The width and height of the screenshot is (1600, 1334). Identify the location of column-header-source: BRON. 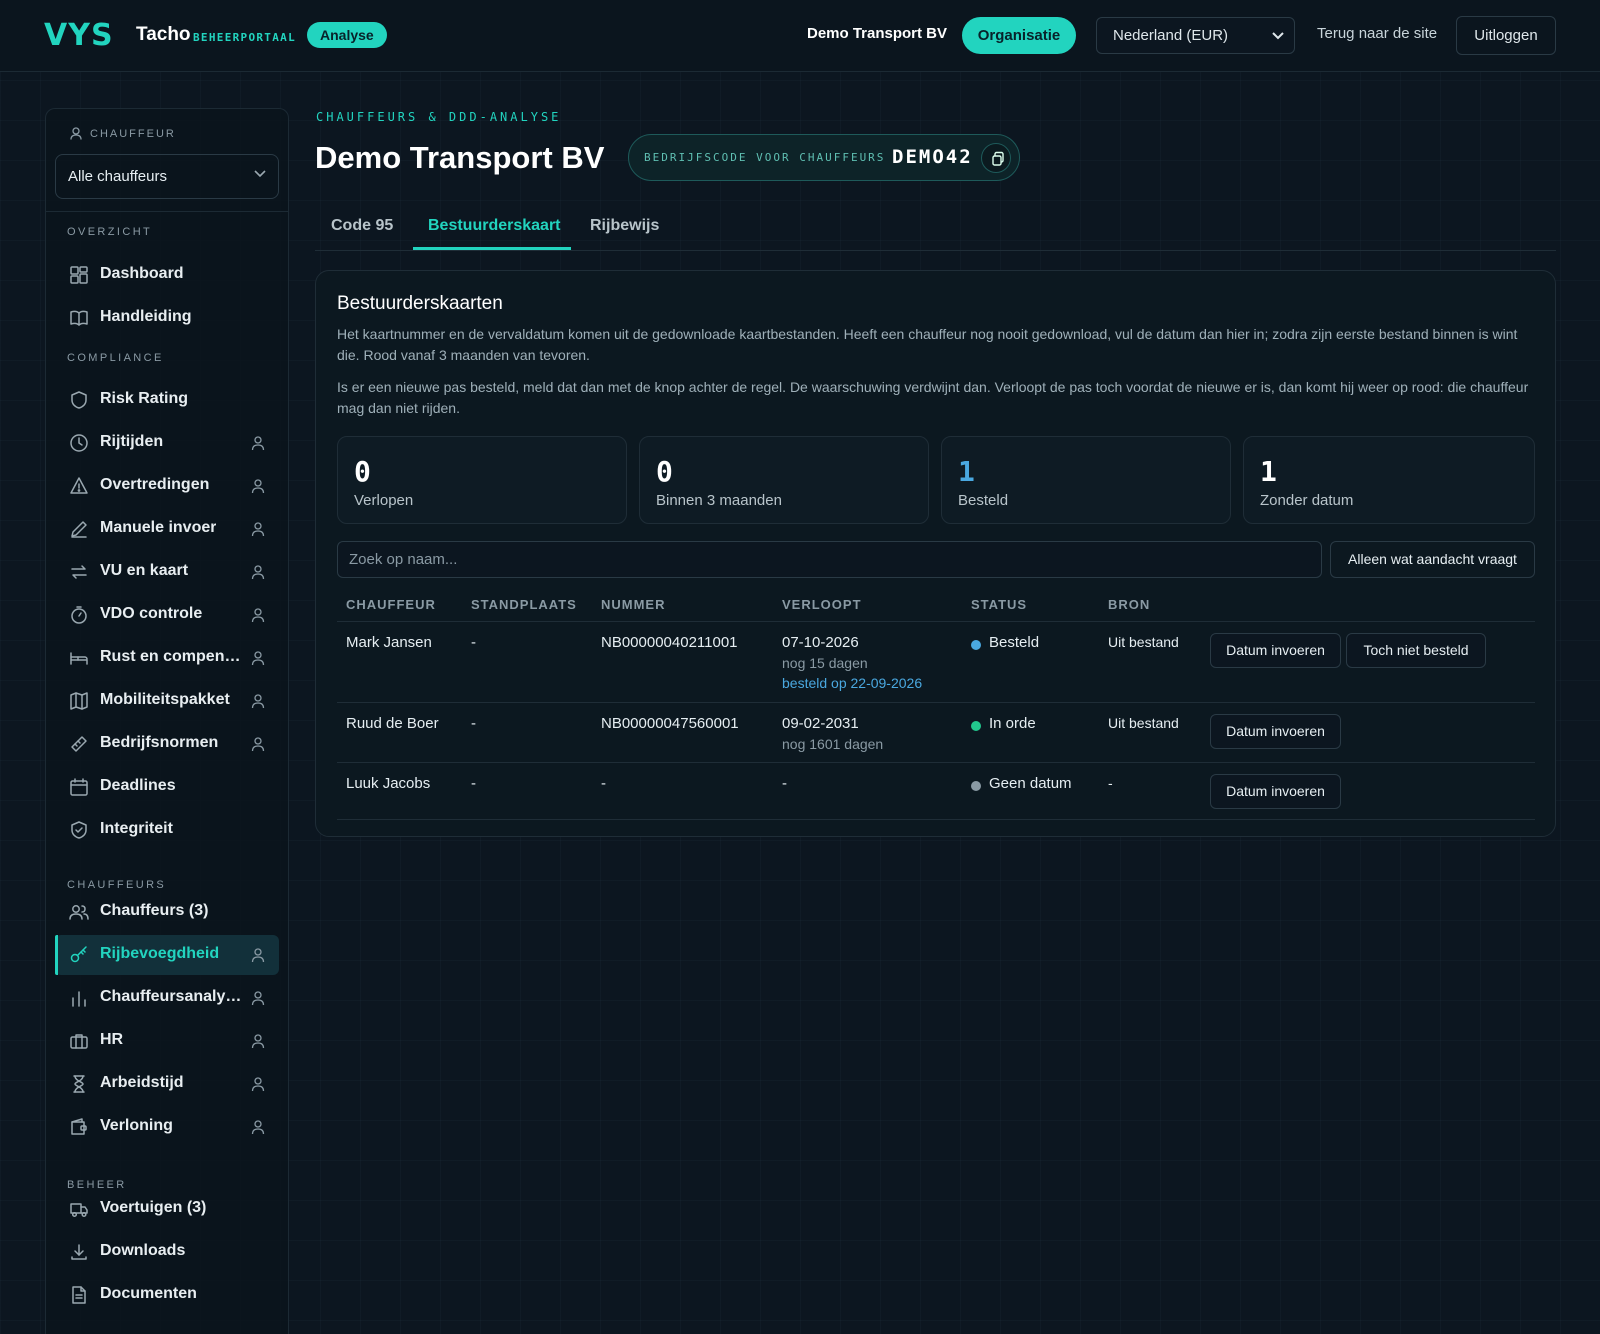
(1129, 604).